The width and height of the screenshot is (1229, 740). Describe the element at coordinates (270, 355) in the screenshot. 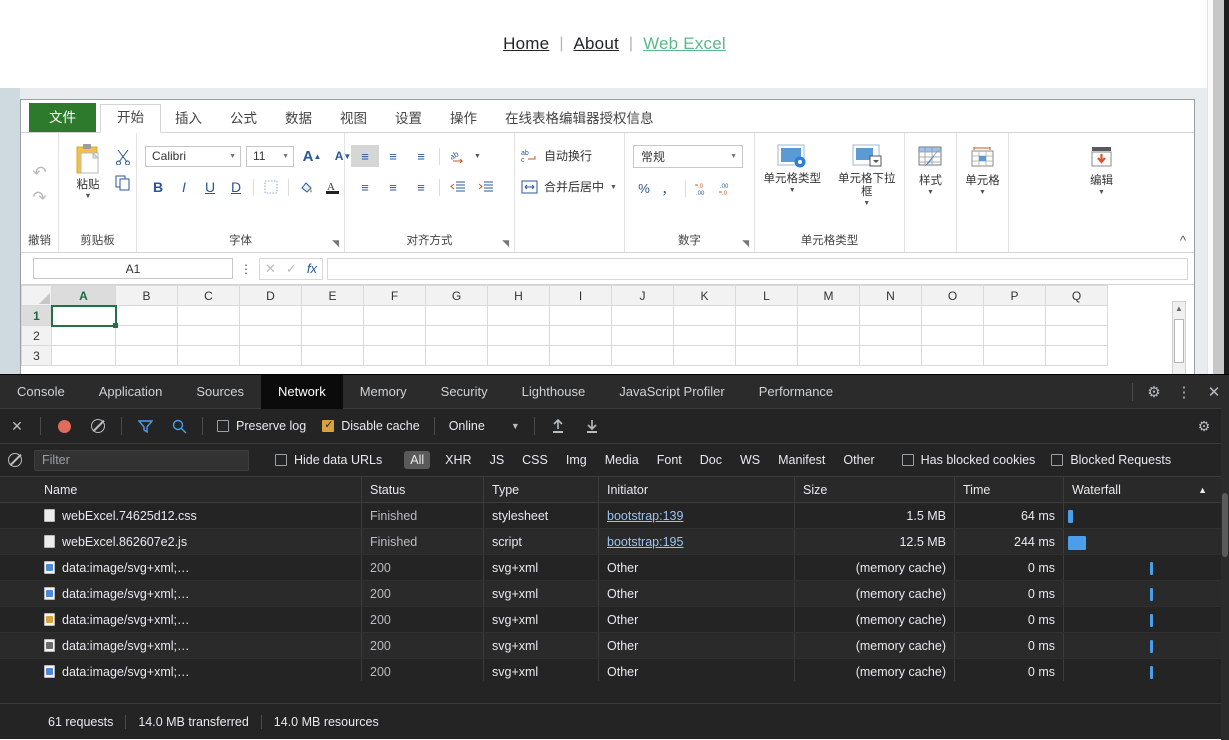

I see `cell-d3` at that location.